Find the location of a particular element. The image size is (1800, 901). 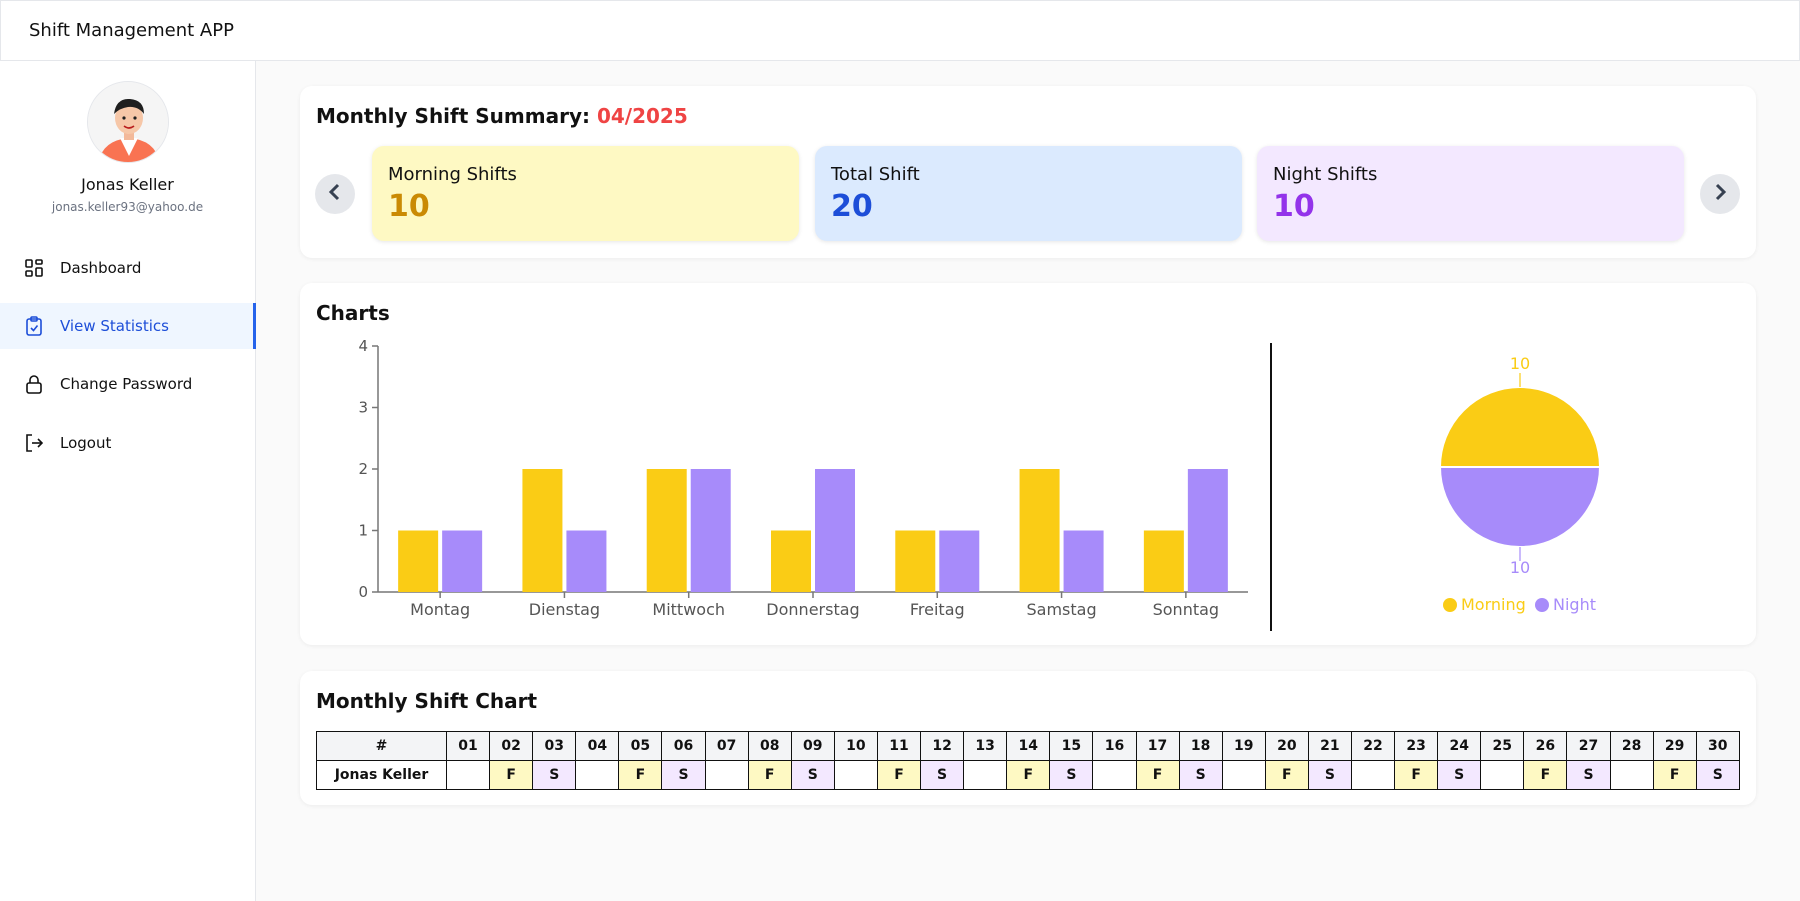

stat-label: Total Shift is located at coordinates (875, 174).